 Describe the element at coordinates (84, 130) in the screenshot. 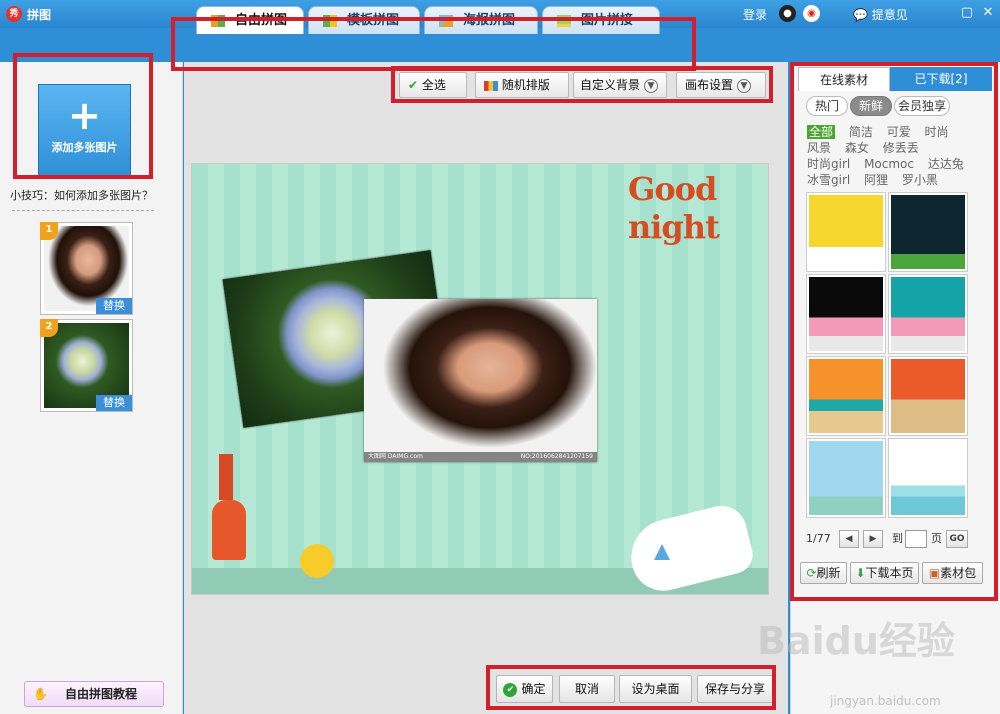

I see `add-images-button: + 添加多张图片` at that location.